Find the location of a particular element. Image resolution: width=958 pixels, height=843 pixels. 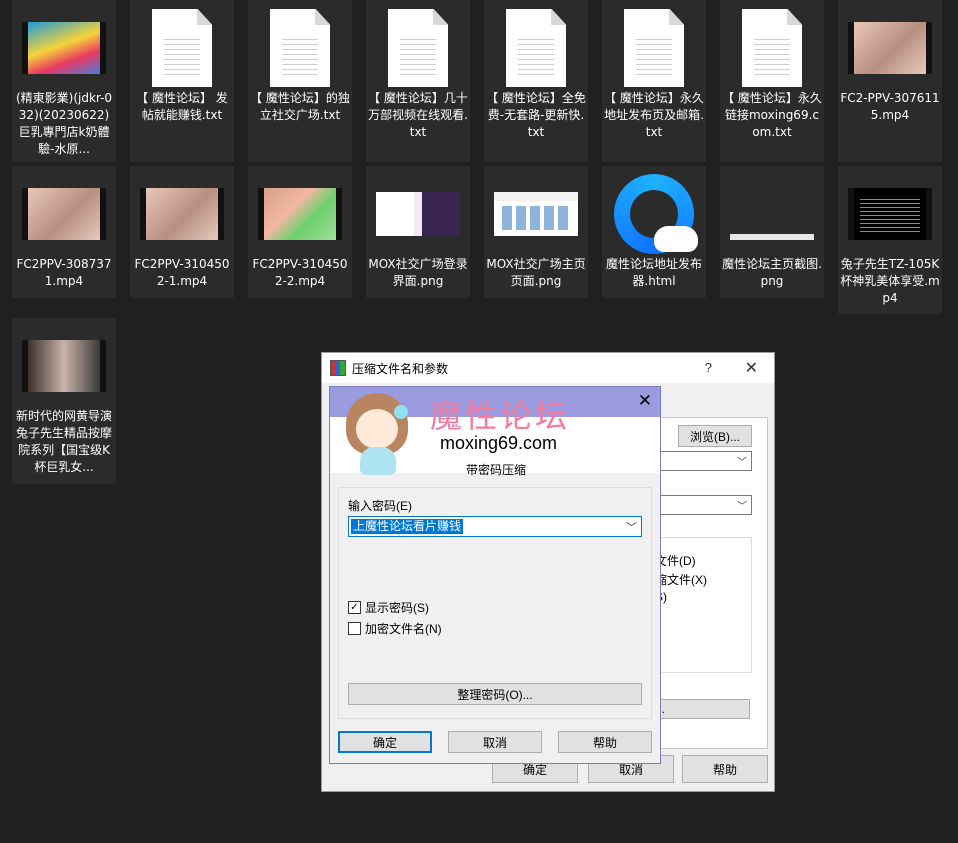

show-password-label: 显示密码(S) is located at coordinates (397, 608).